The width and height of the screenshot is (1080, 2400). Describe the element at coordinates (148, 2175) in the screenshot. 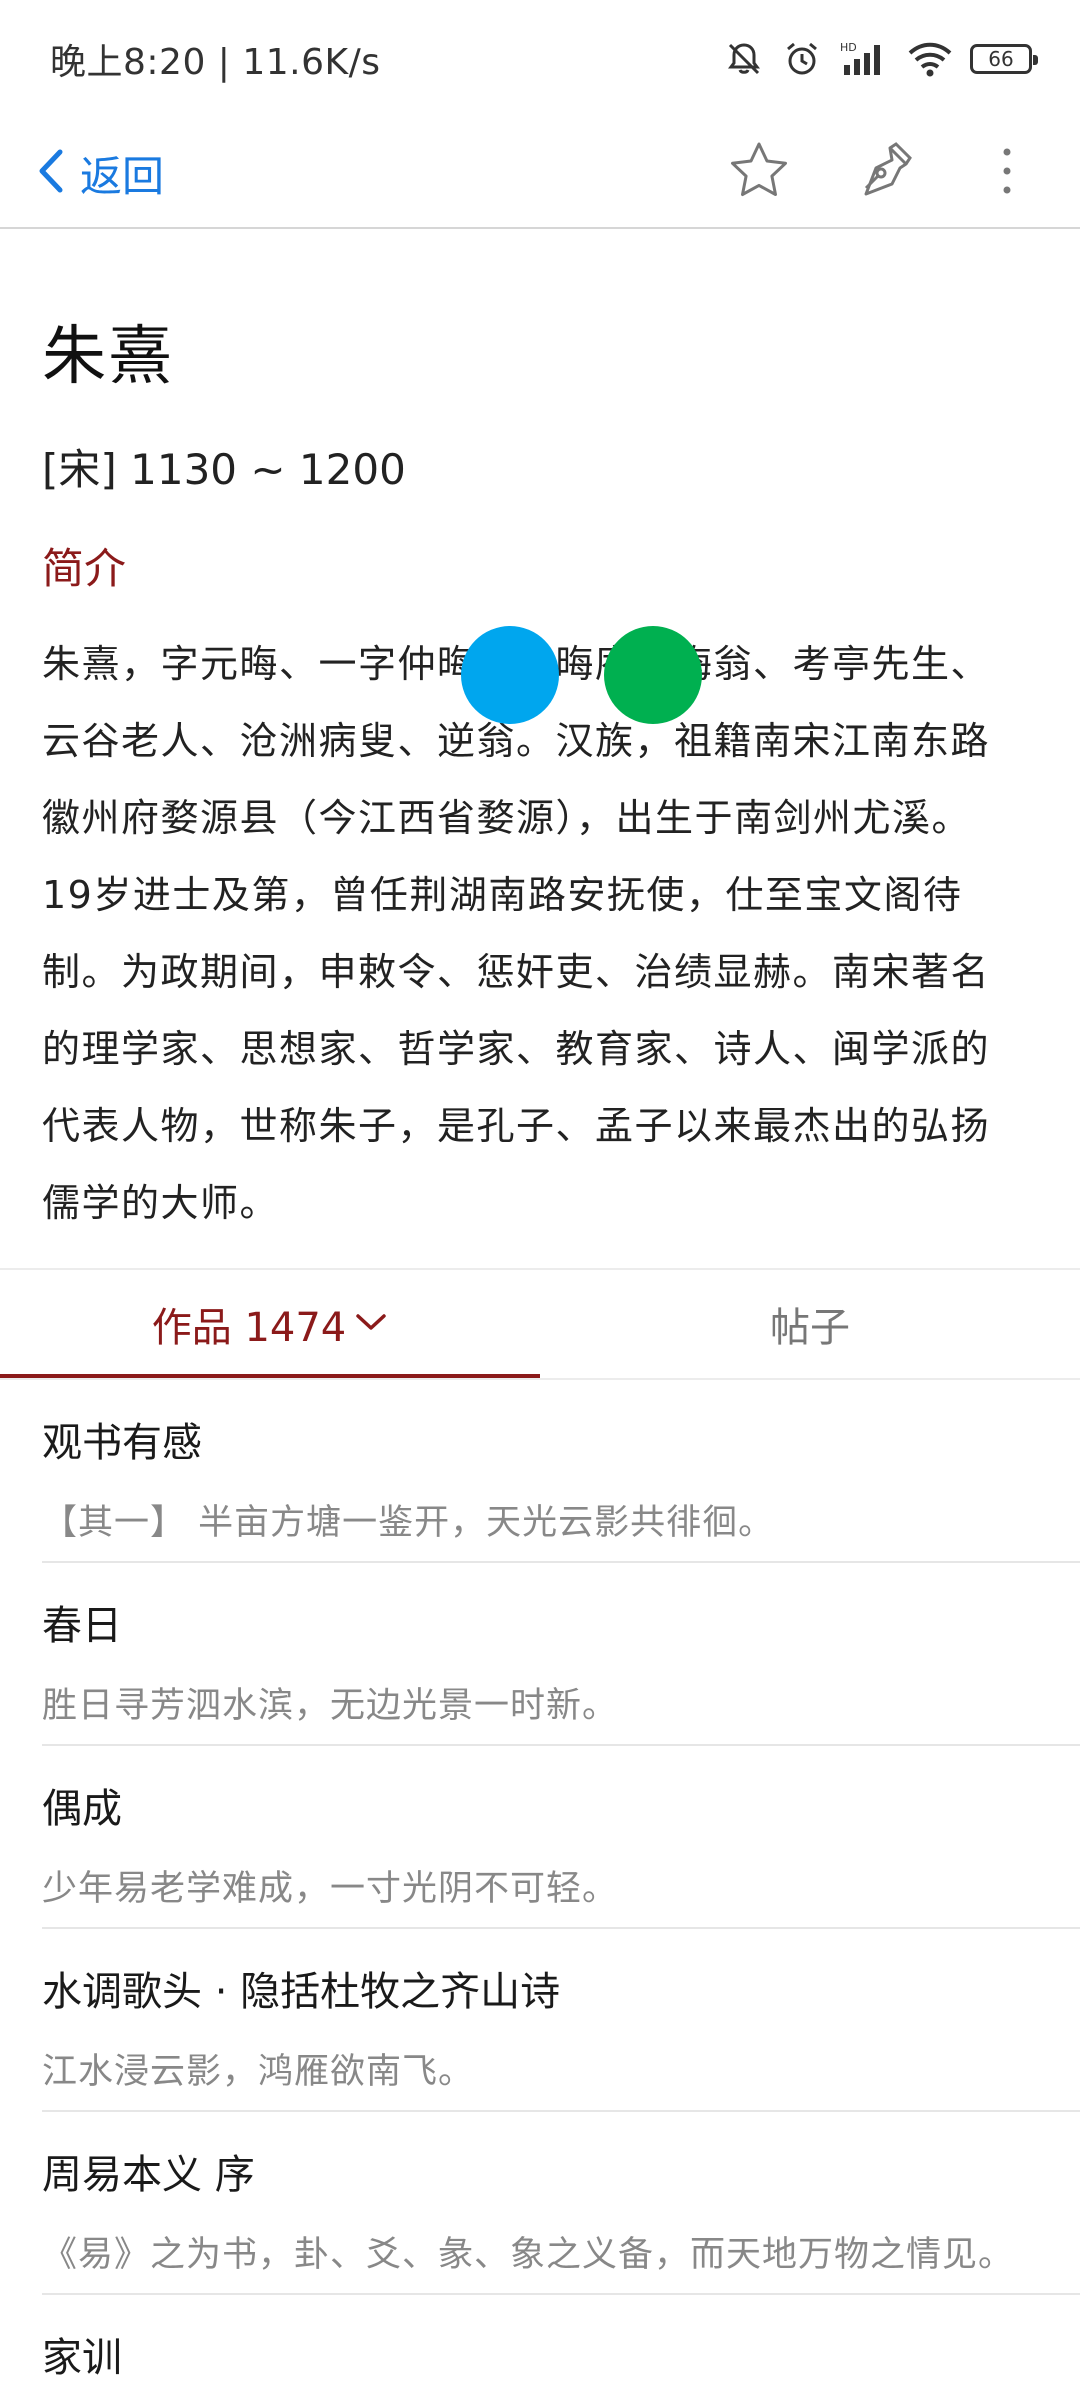

I see `work-title: 周易本义 序` at that location.